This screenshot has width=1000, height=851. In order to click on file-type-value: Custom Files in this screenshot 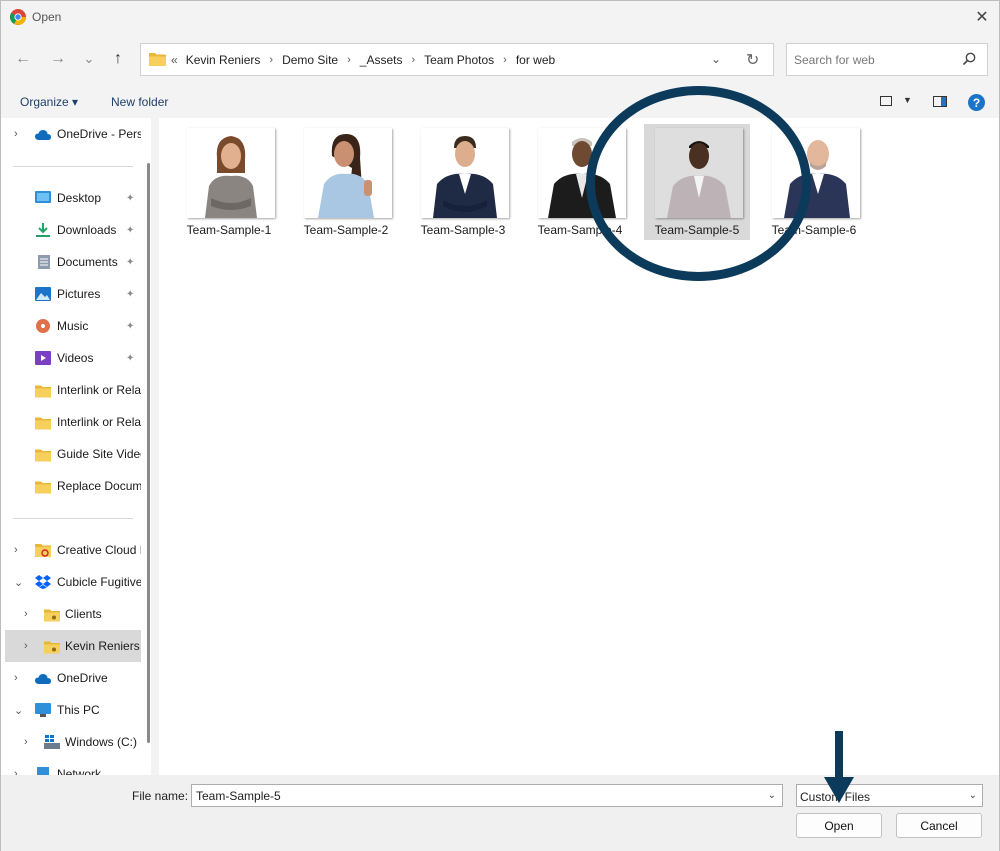, I will do `click(835, 797)`.